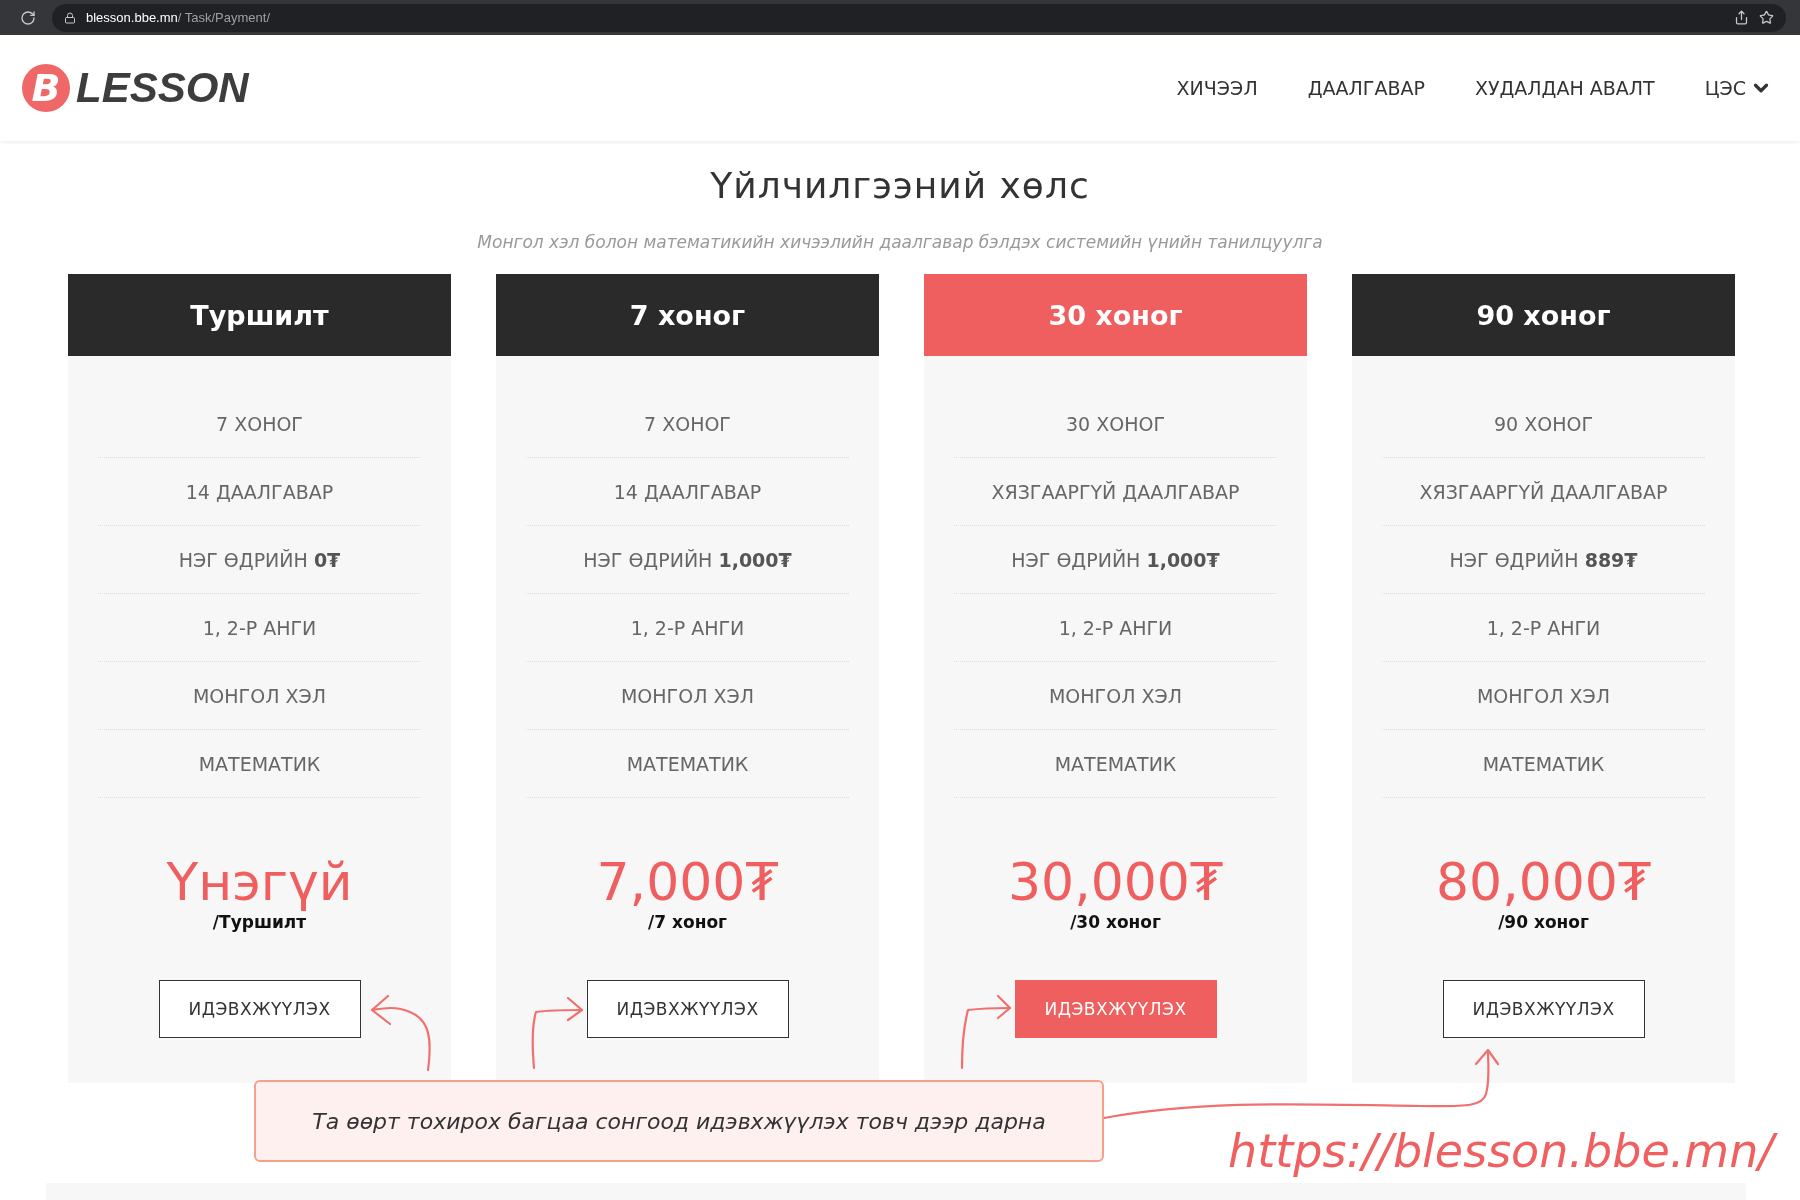 The height and width of the screenshot is (1200, 1800). What do you see at coordinates (1543, 882) in the screenshot?
I see `plan-price: 80,000₮` at bounding box center [1543, 882].